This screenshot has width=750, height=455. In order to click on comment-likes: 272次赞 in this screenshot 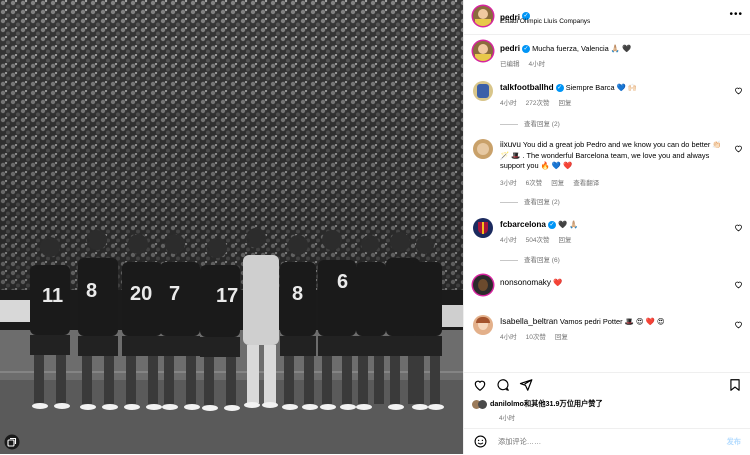, I will do `click(538, 103)`.